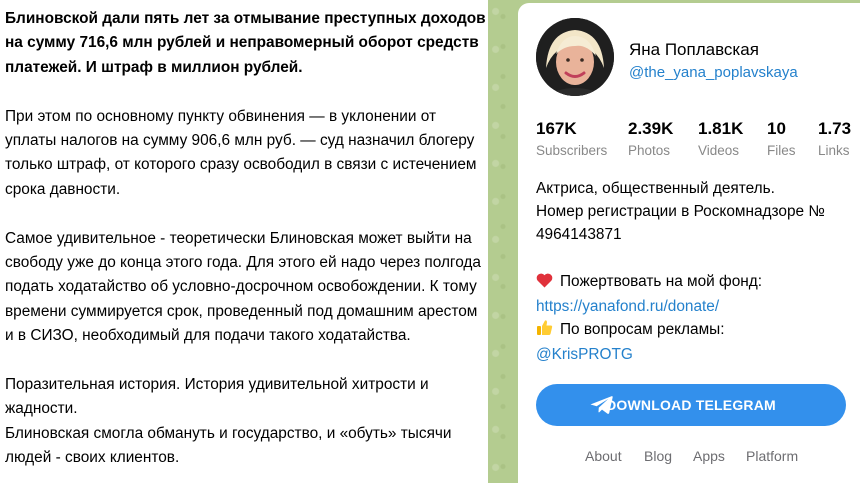 The height and width of the screenshot is (483, 860). I want to click on thumbs-up-icon, so click(545, 331).